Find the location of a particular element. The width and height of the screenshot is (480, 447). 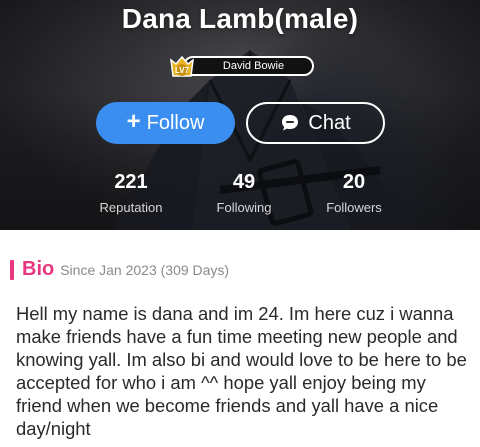

plus-icon: + is located at coordinates (133, 121).